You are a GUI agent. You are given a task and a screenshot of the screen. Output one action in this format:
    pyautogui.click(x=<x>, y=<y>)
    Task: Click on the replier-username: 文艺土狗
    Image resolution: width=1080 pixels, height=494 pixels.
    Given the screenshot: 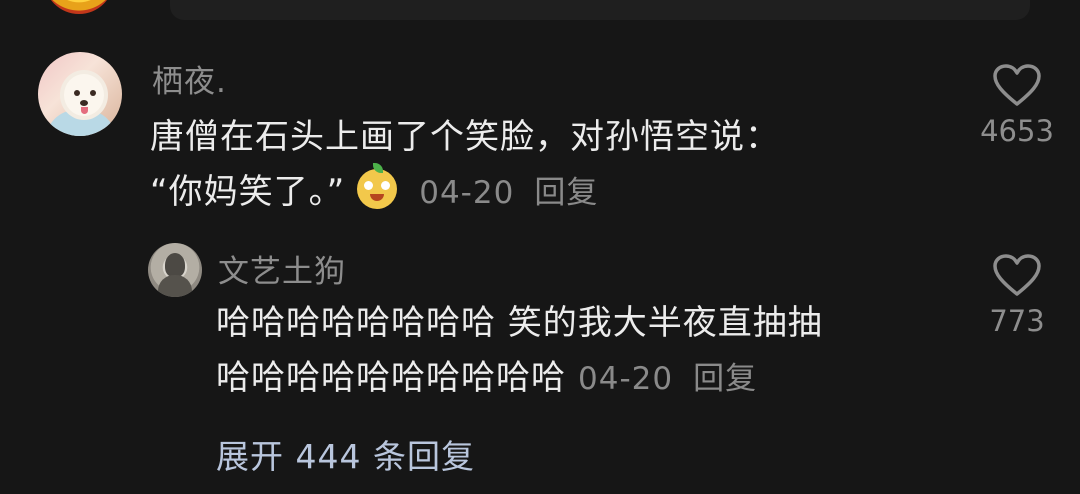 What is the action you would take?
    pyautogui.click(x=282, y=268)
    